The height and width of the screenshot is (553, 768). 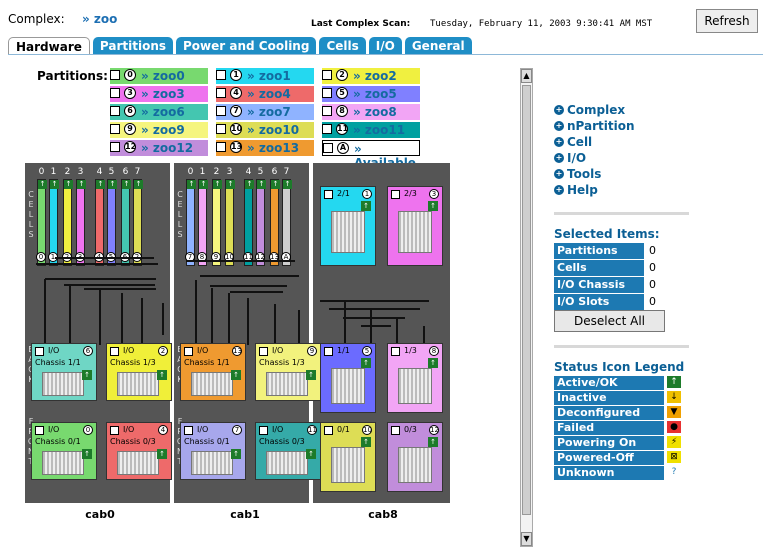 I want to click on legend-row: Deconfigured ▼, so click(x=623, y=413).